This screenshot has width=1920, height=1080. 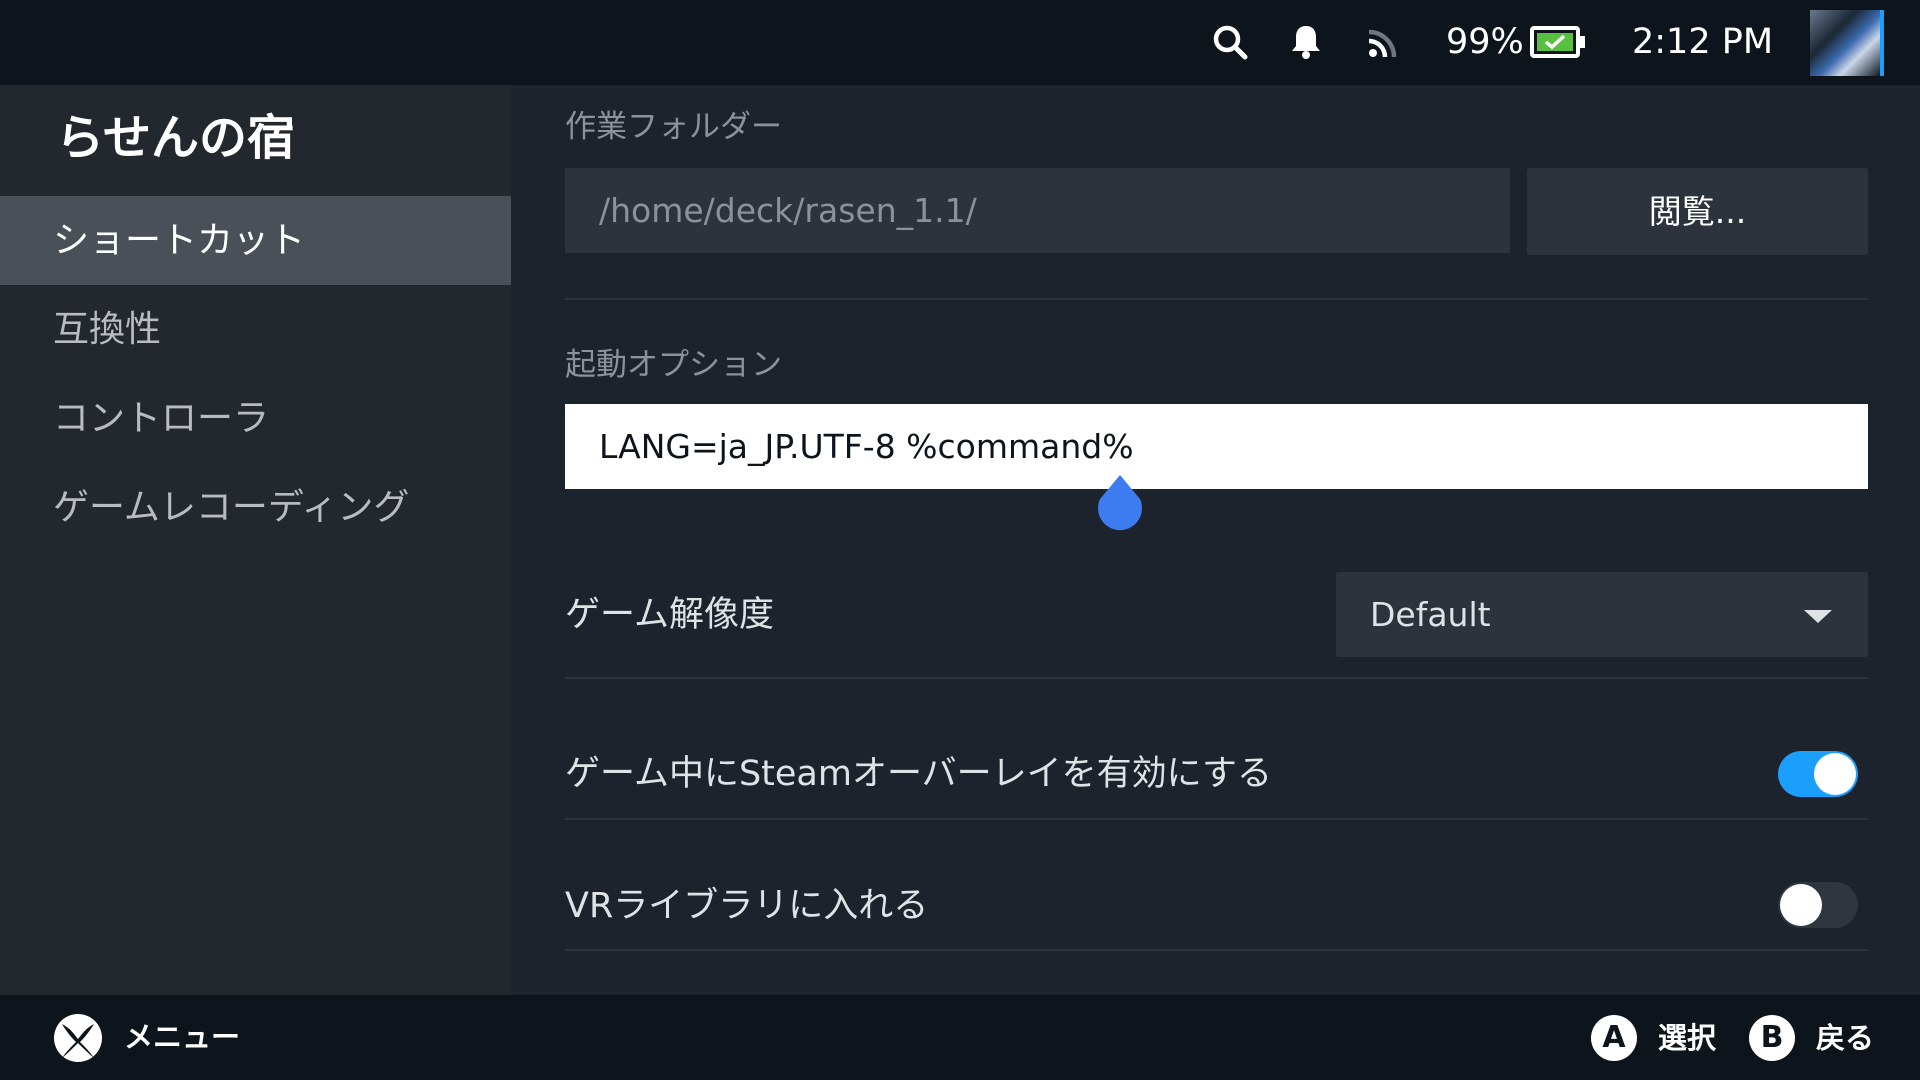 What do you see at coordinates (1818, 616) in the screenshot?
I see `chevron-down-icon` at bounding box center [1818, 616].